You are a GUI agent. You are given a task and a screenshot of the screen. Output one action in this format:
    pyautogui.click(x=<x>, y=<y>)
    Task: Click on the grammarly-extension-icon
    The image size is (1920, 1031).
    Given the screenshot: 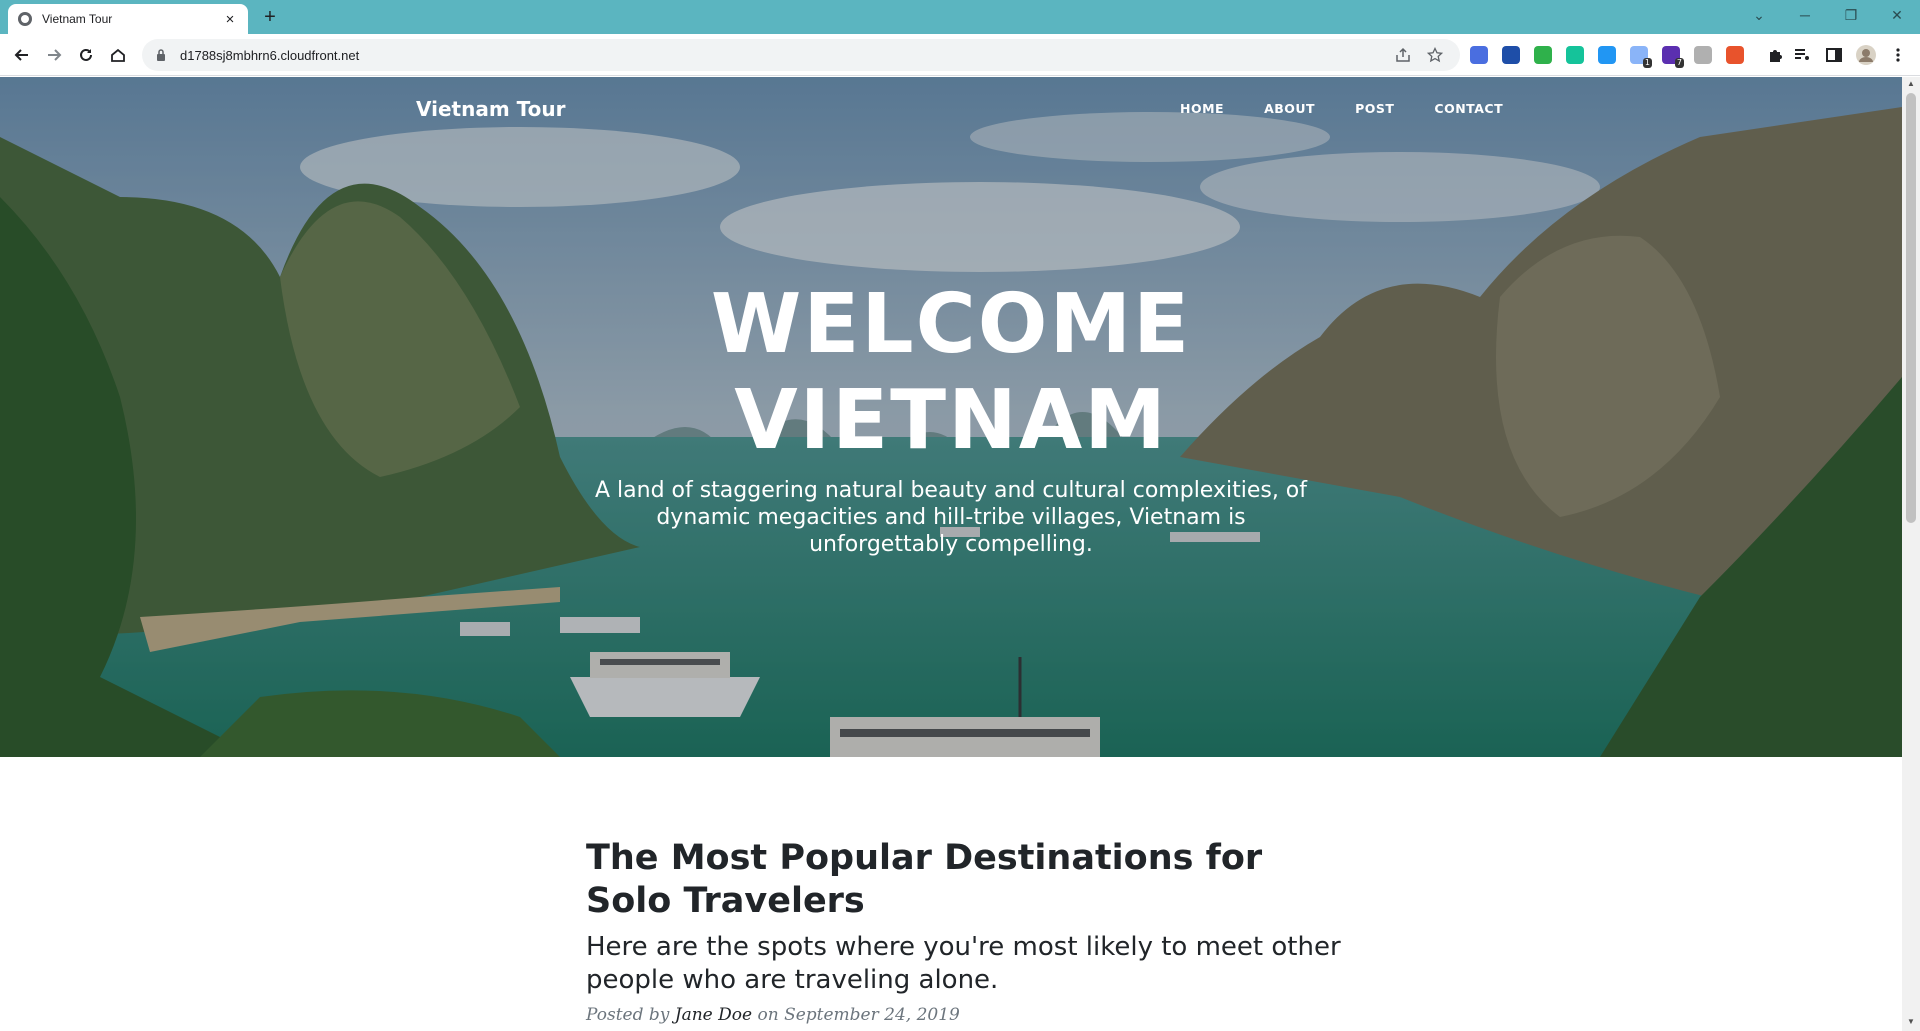 What is the action you would take?
    pyautogui.click(x=1575, y=55)
    